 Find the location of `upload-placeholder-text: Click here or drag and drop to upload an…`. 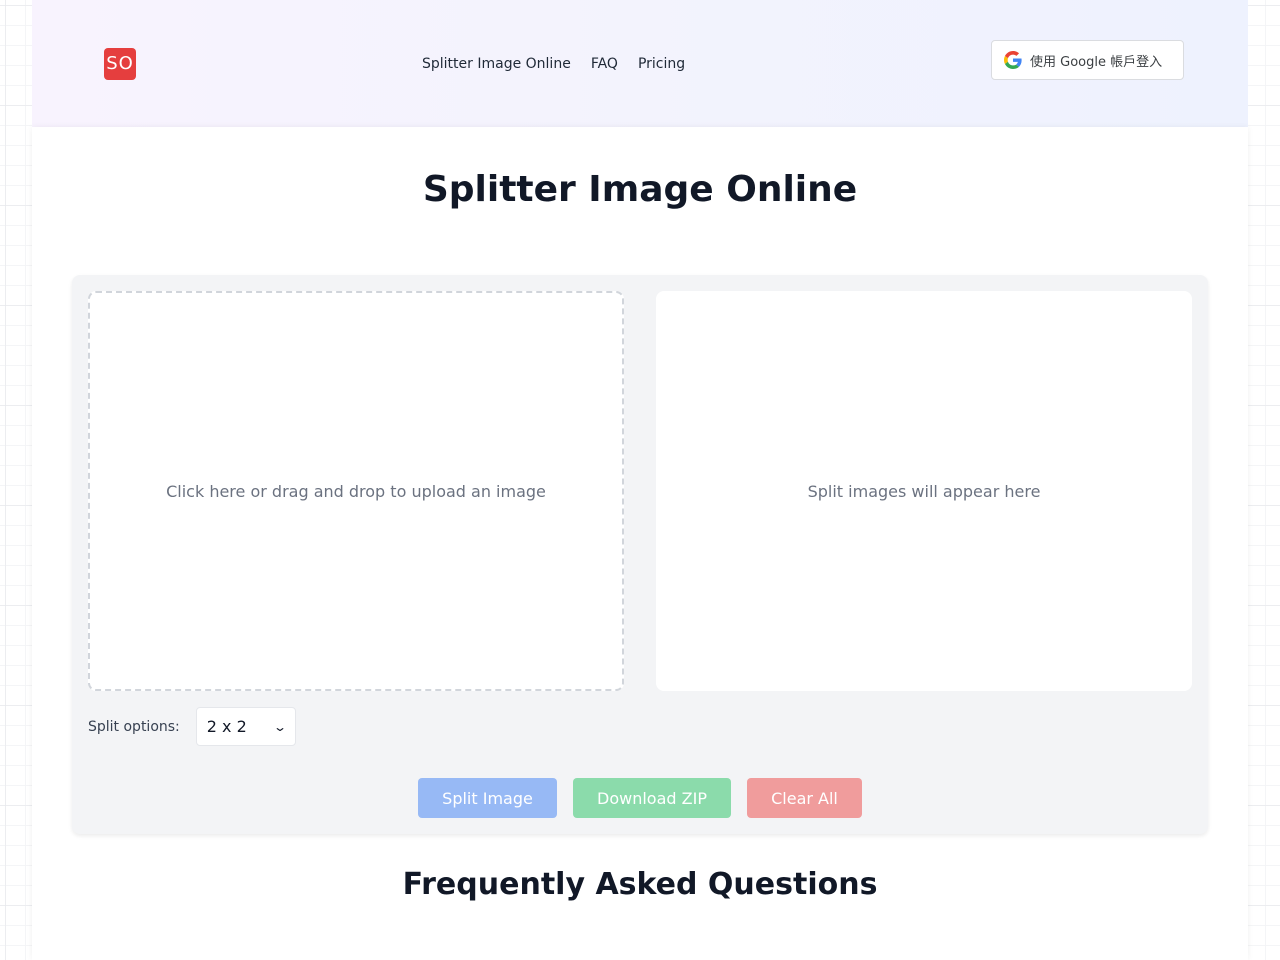

upload-placeholder-text: Click here or drag and drop to upload an… is located at coordinates (356, 491).